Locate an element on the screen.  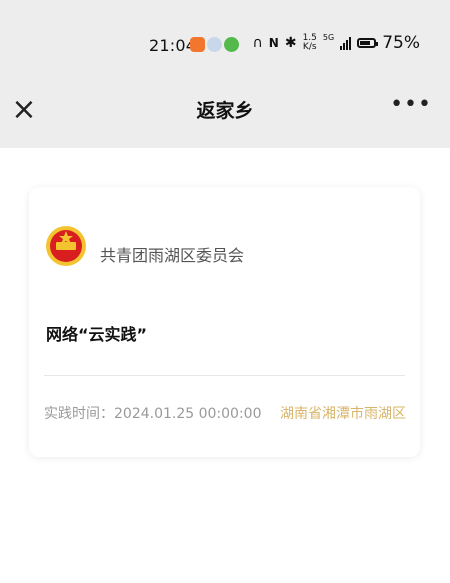
network-speed: 1.5 K/s is located at coordinates (309, 42).